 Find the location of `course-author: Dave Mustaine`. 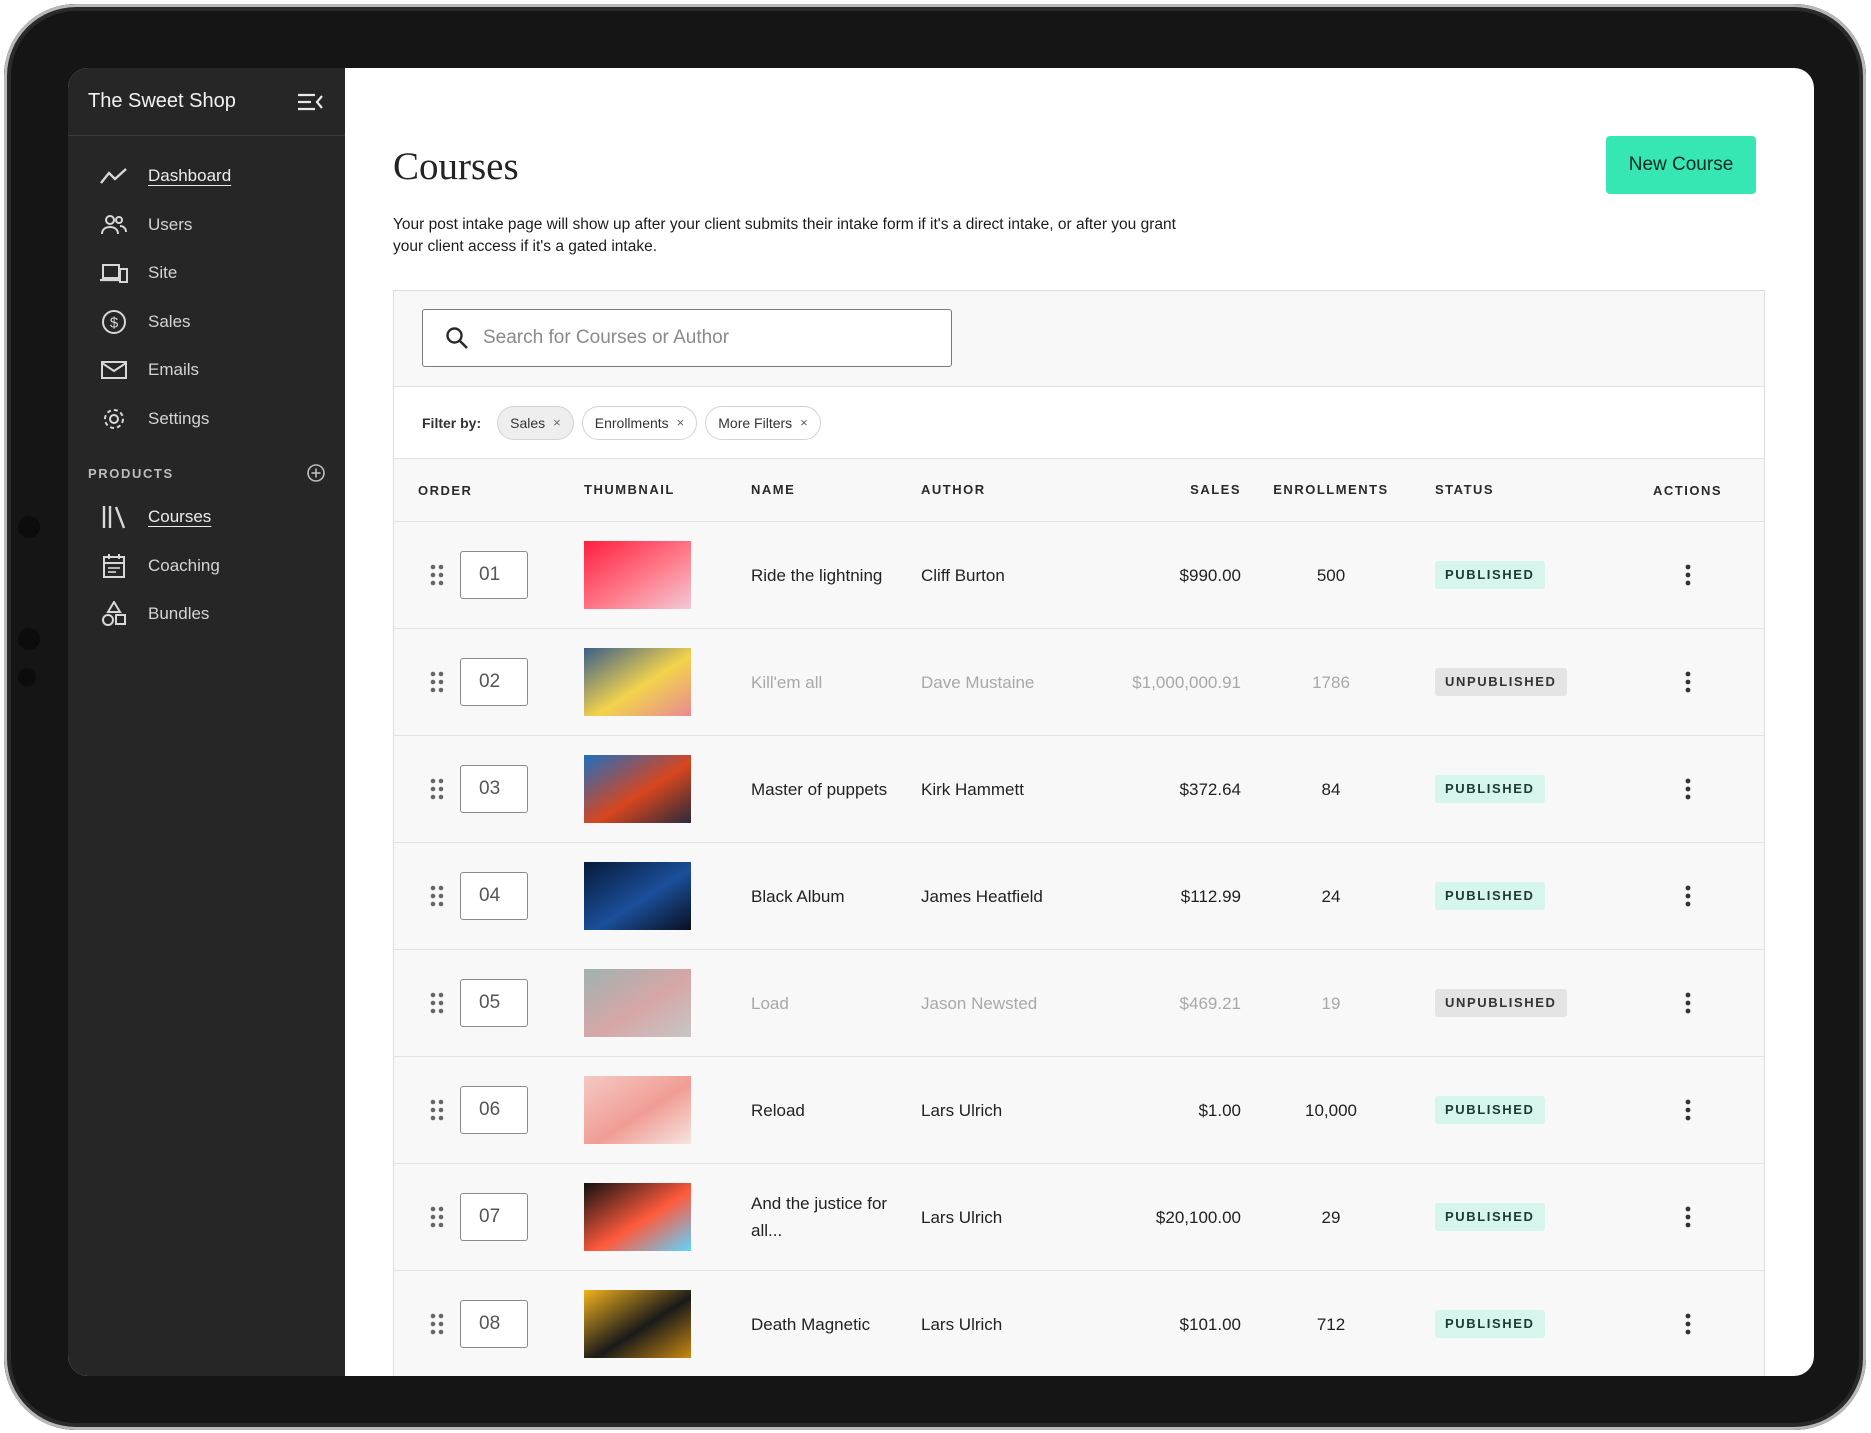

course-author: Dave Mustaine is located at coordinates (978, 682).